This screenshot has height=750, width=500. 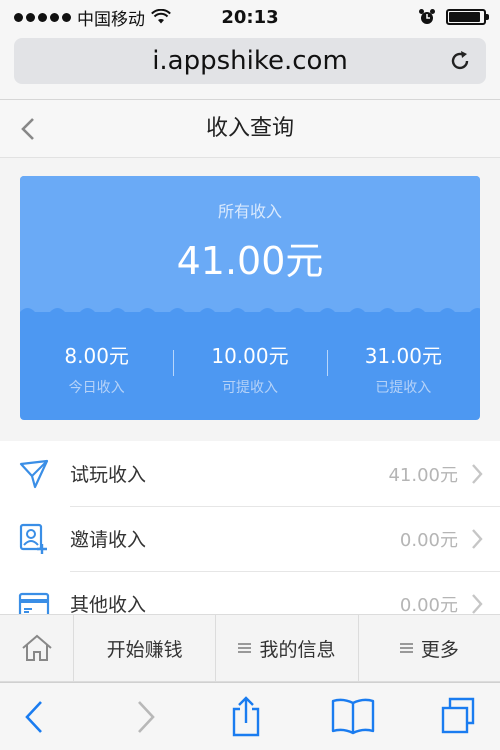 What do you see at coordinates (403, 388) in the screenshot?
I see `stat-label: 已提收入` at bounding box center [403, 388].